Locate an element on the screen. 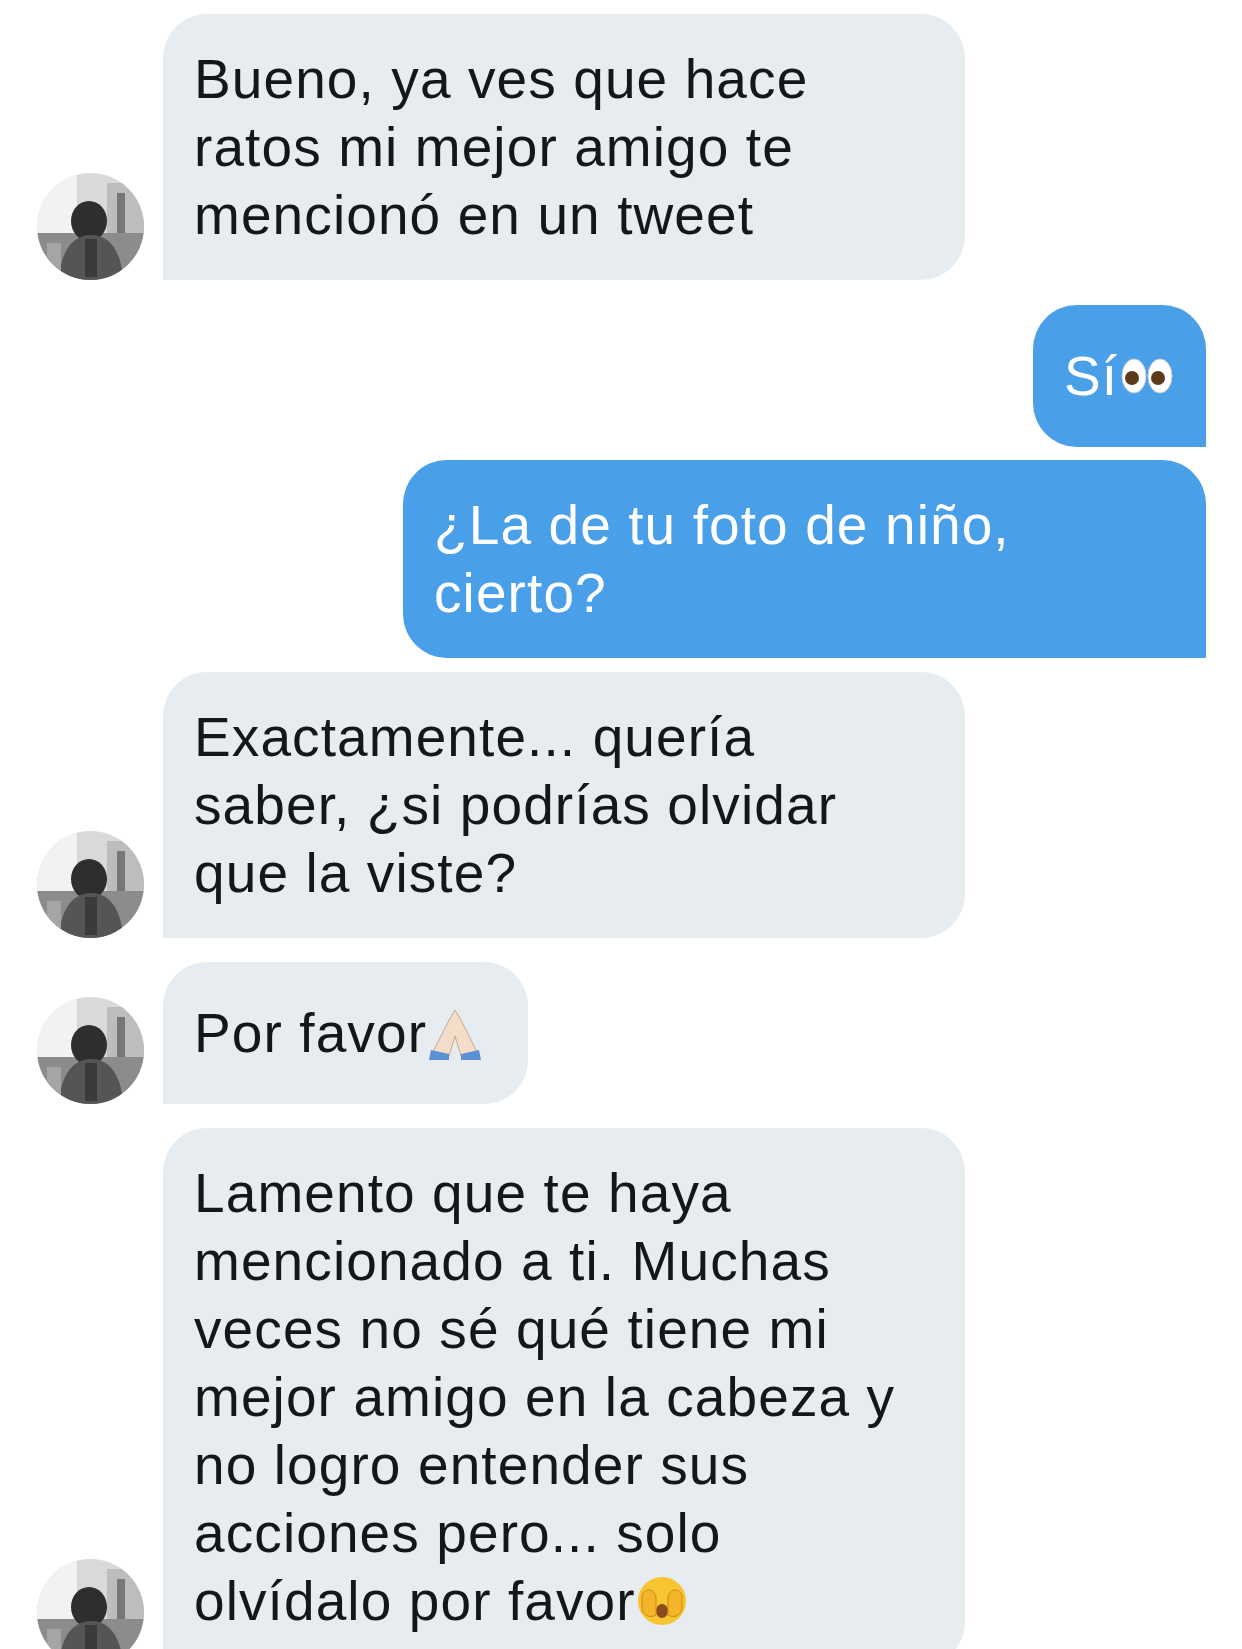  message-text: Por favor is located at coordinates (311, 1033).